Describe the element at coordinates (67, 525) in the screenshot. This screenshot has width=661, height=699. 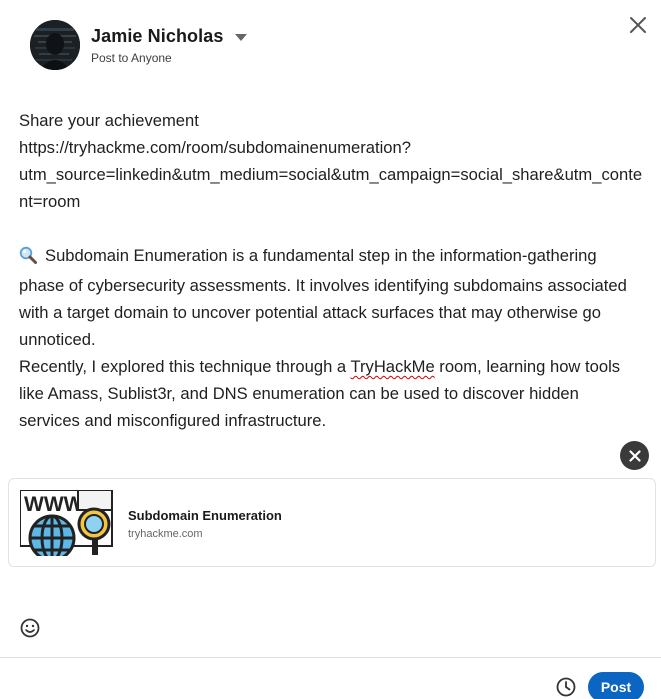
I see `preview-thumbnail: WWW` at that location.